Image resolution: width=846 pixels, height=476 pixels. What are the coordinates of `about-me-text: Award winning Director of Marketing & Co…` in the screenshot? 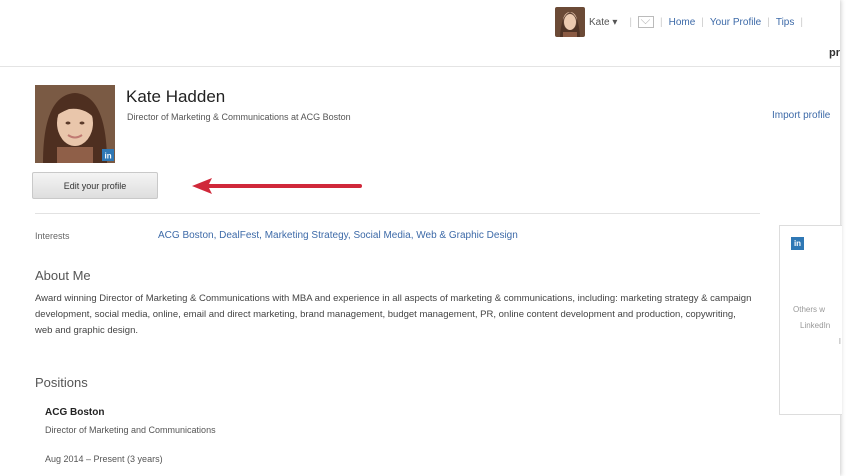 It's located at (393, 314).